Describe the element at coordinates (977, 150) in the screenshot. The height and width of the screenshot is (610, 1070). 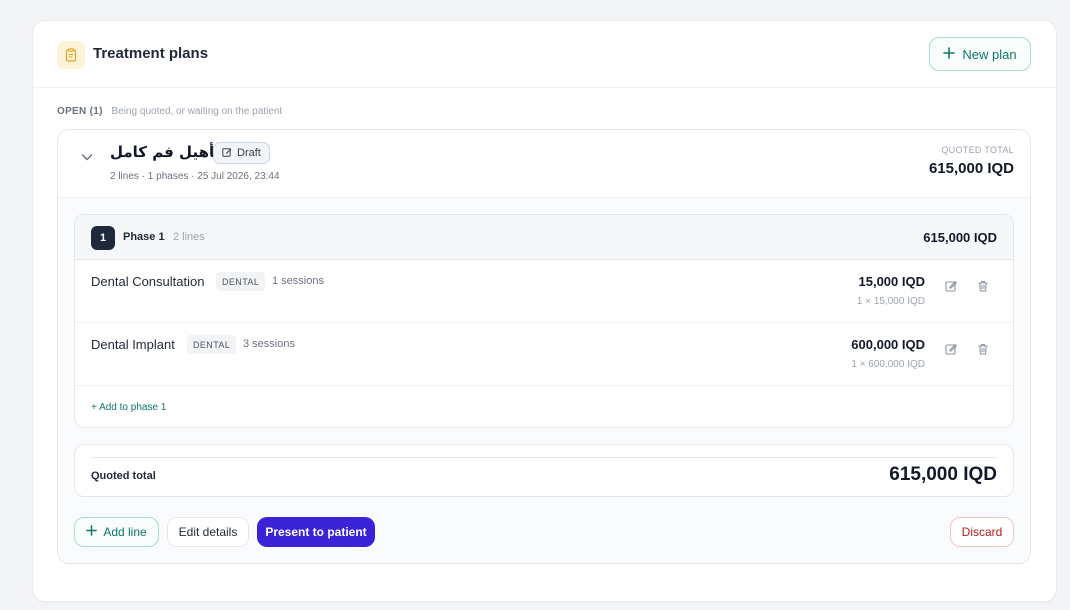
I see `quoted-total-label: QUOTED TOTAL` at that location.